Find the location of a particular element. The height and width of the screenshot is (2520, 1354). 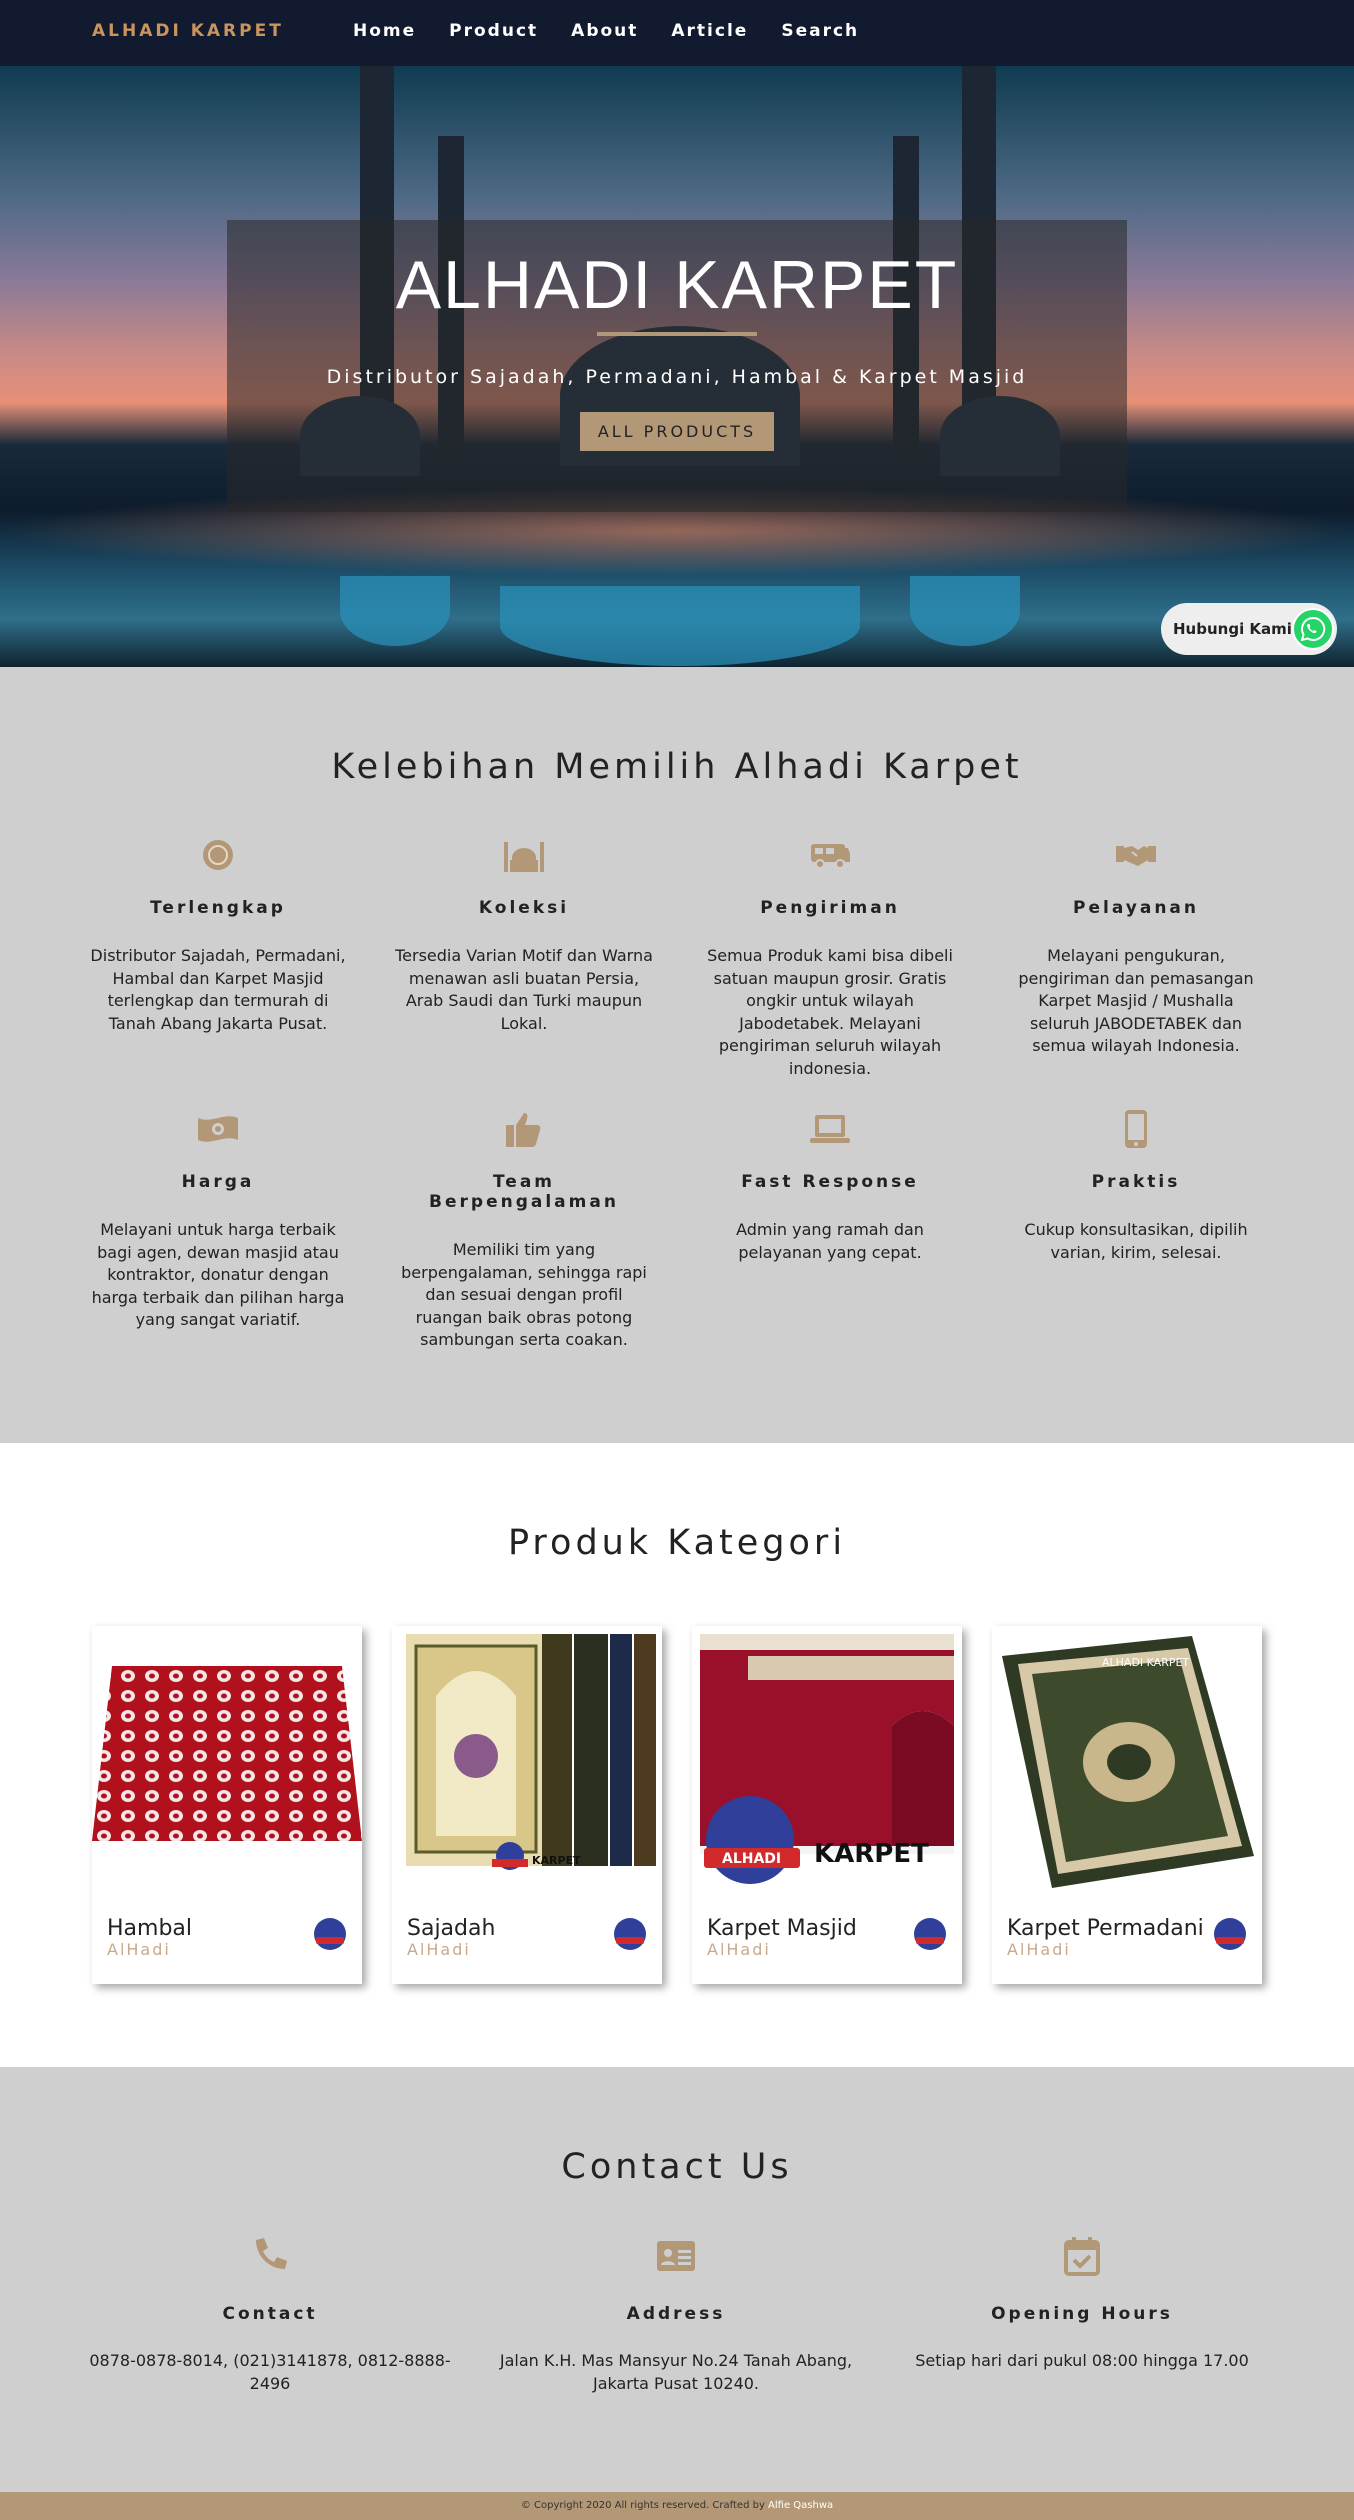

products-title: Produk Kategori is located at coordinates (677, 1543).